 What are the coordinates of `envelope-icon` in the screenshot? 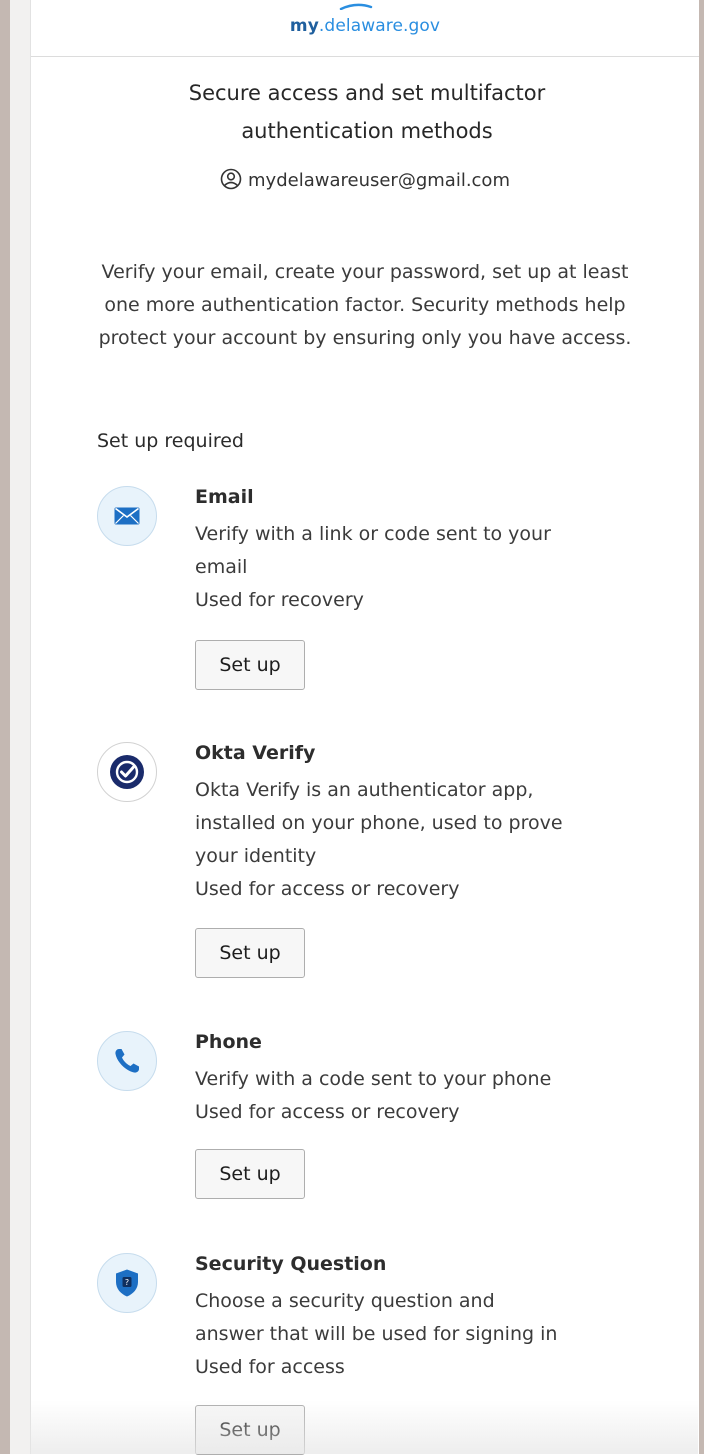 It's located at (127, 516).